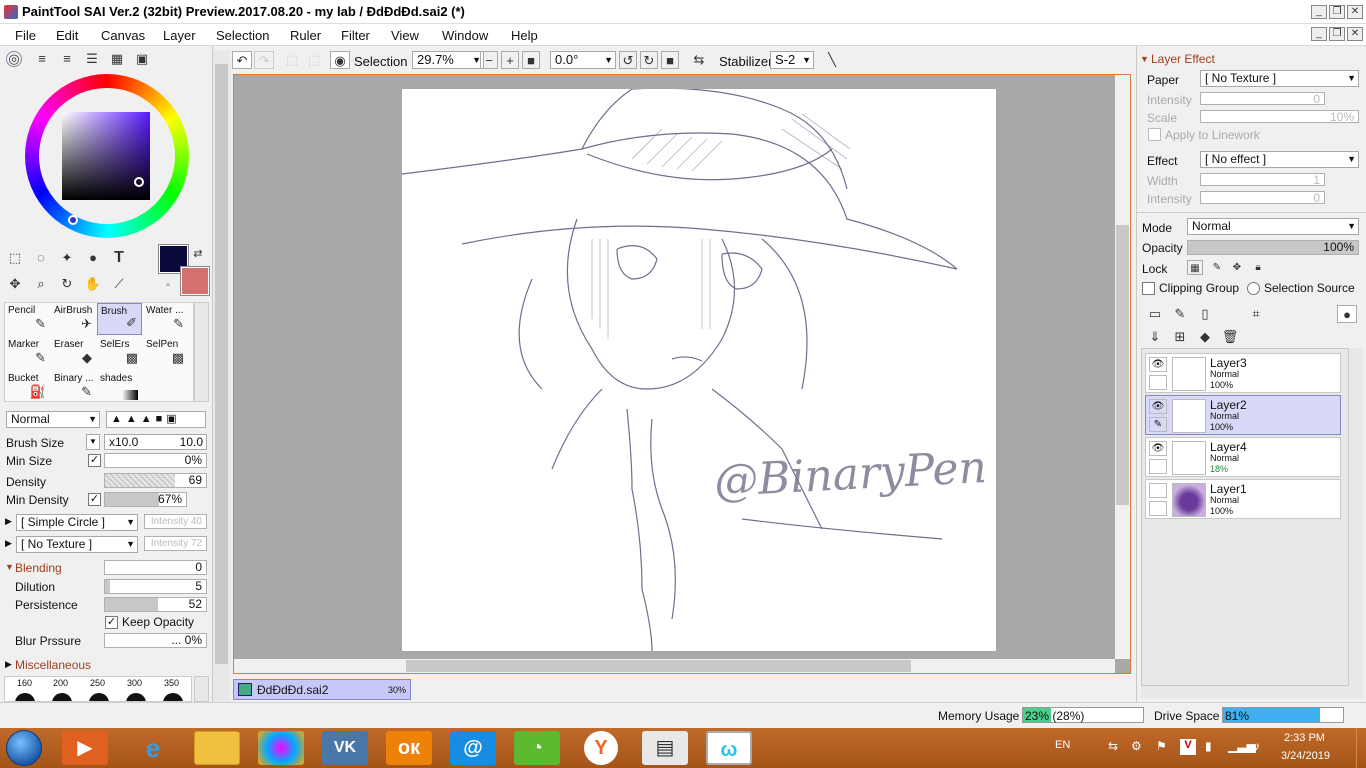 The width and height of the screenshot is (1366, 768). I want to click on menu-file: File, so click(25, 35).